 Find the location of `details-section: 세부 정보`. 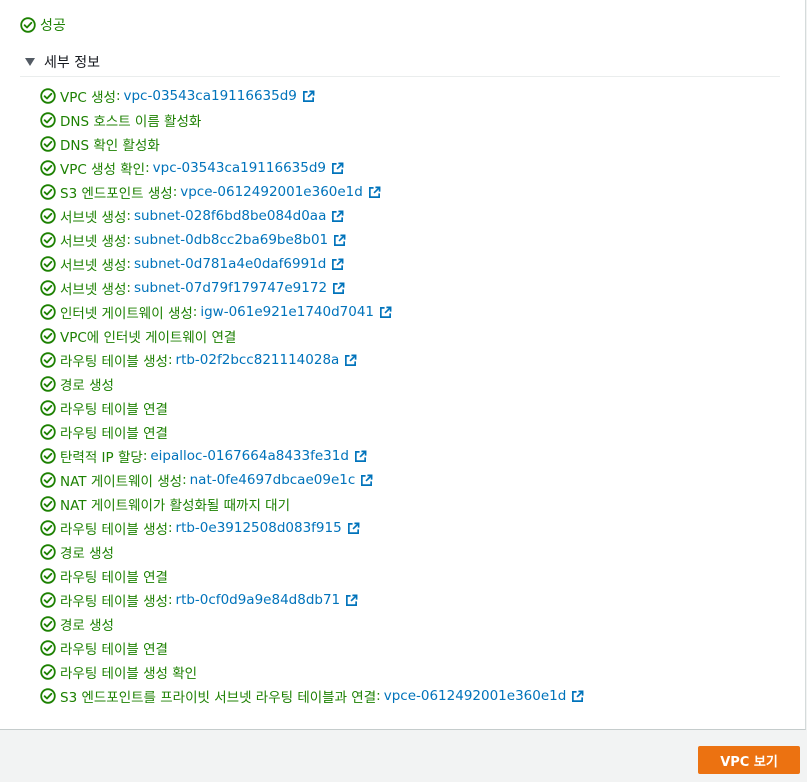

details-section: 세부 정보 is located at coordinates (400, 63).